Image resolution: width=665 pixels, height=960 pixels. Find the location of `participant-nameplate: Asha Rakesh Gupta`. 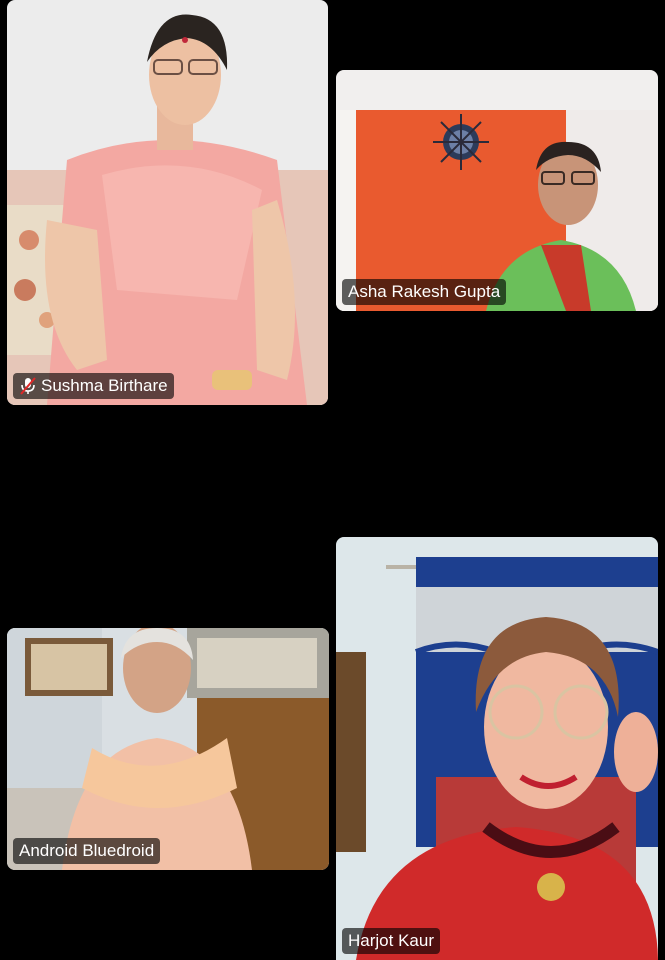

participant-nameplate: Asha Rakesh Gupta is located at coordinates (424, 292).